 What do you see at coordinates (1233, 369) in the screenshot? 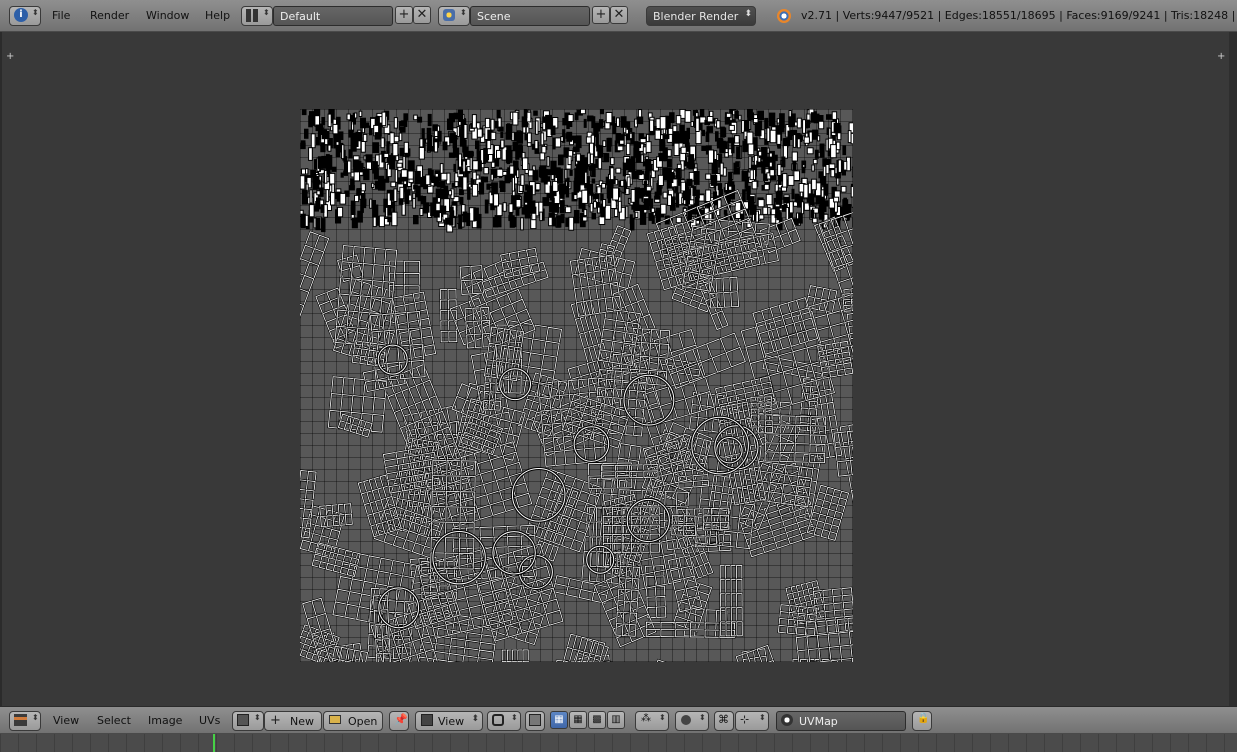
I see `area-resize-edge` at bounding box center [1233, 369].